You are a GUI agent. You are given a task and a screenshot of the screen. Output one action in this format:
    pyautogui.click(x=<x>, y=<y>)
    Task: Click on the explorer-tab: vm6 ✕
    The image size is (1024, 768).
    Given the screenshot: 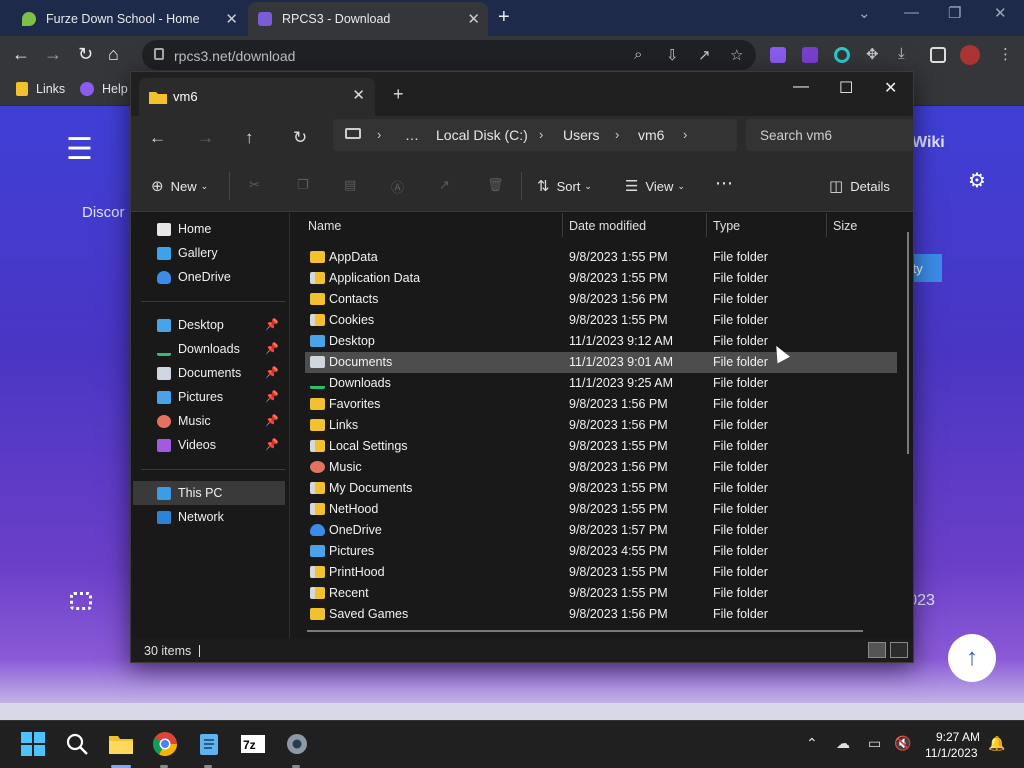 What is the action you would take?
    pyautogui.click(x=257, y=97)
    